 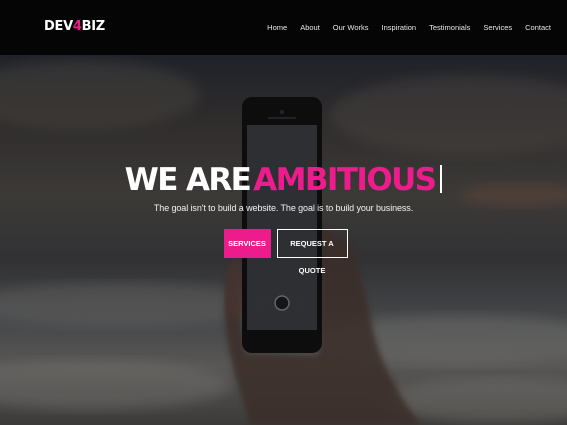 What do you see at coordinates (77, 26) in the screenshot?
I see `logo-accent: 4` at bounding box center [77, 26].